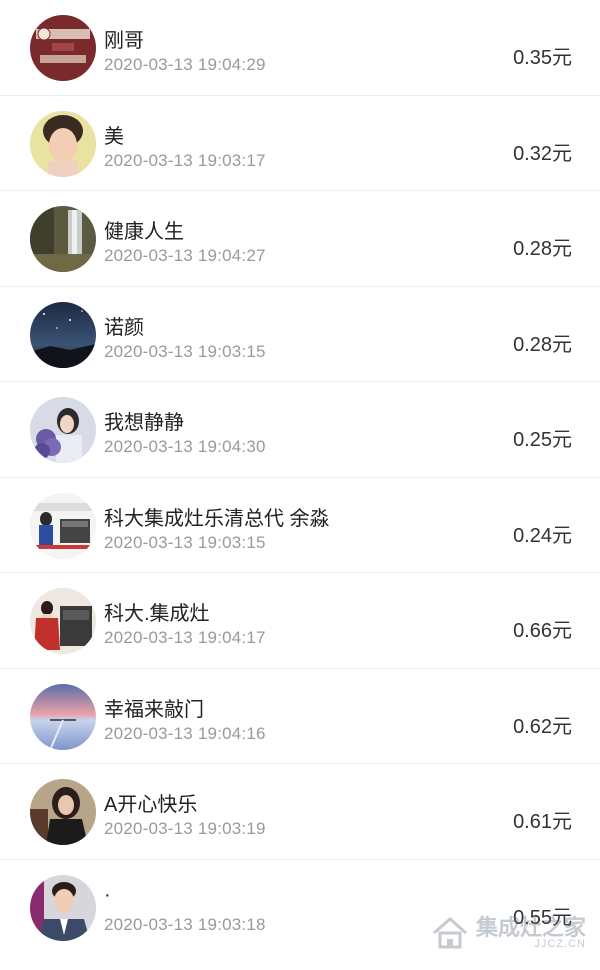 The height and width of the screenshot is (970, 600). I want to click on user-name: 我想静静, so click(144, 423).